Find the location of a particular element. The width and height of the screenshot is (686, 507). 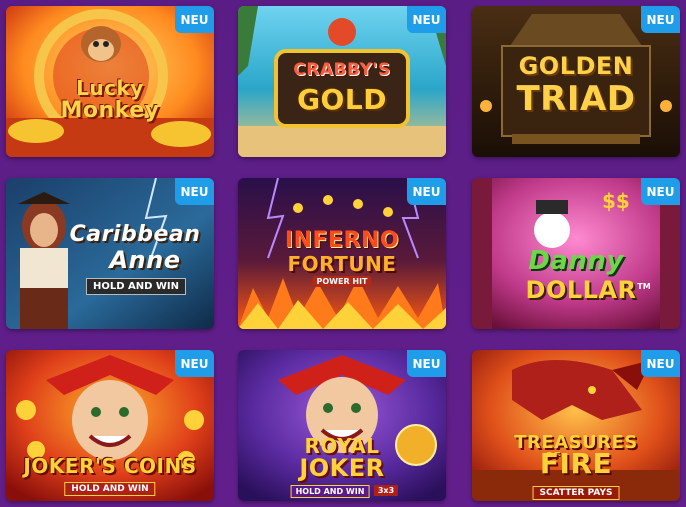

game-title-line1: Danny is located at coordinates (576, 261).